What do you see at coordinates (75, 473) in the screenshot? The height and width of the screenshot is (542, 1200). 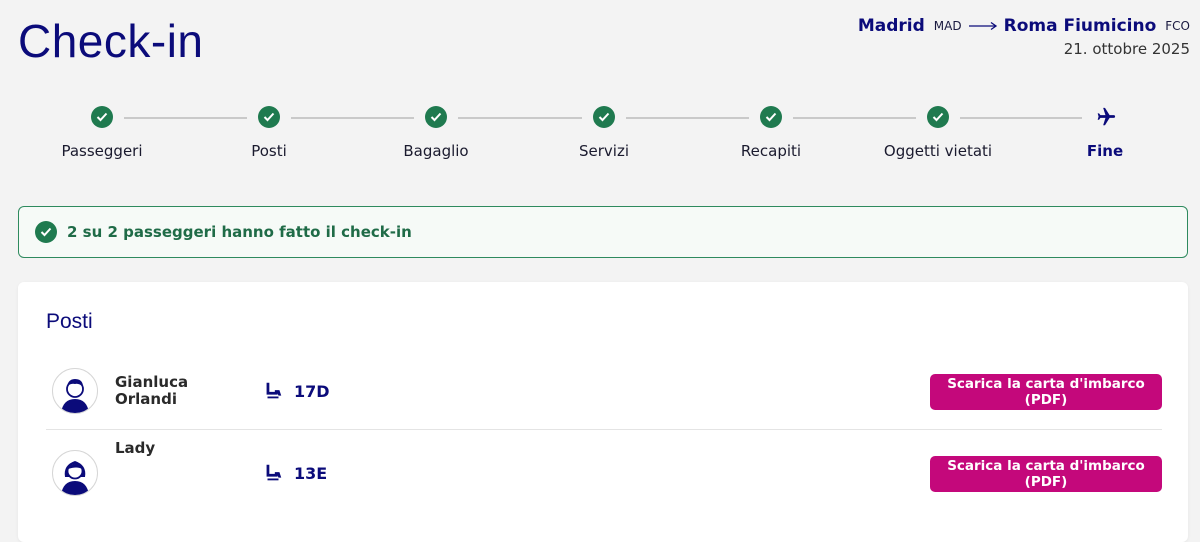 I see `female-avatar-icon` at bounding box center [75, 473].